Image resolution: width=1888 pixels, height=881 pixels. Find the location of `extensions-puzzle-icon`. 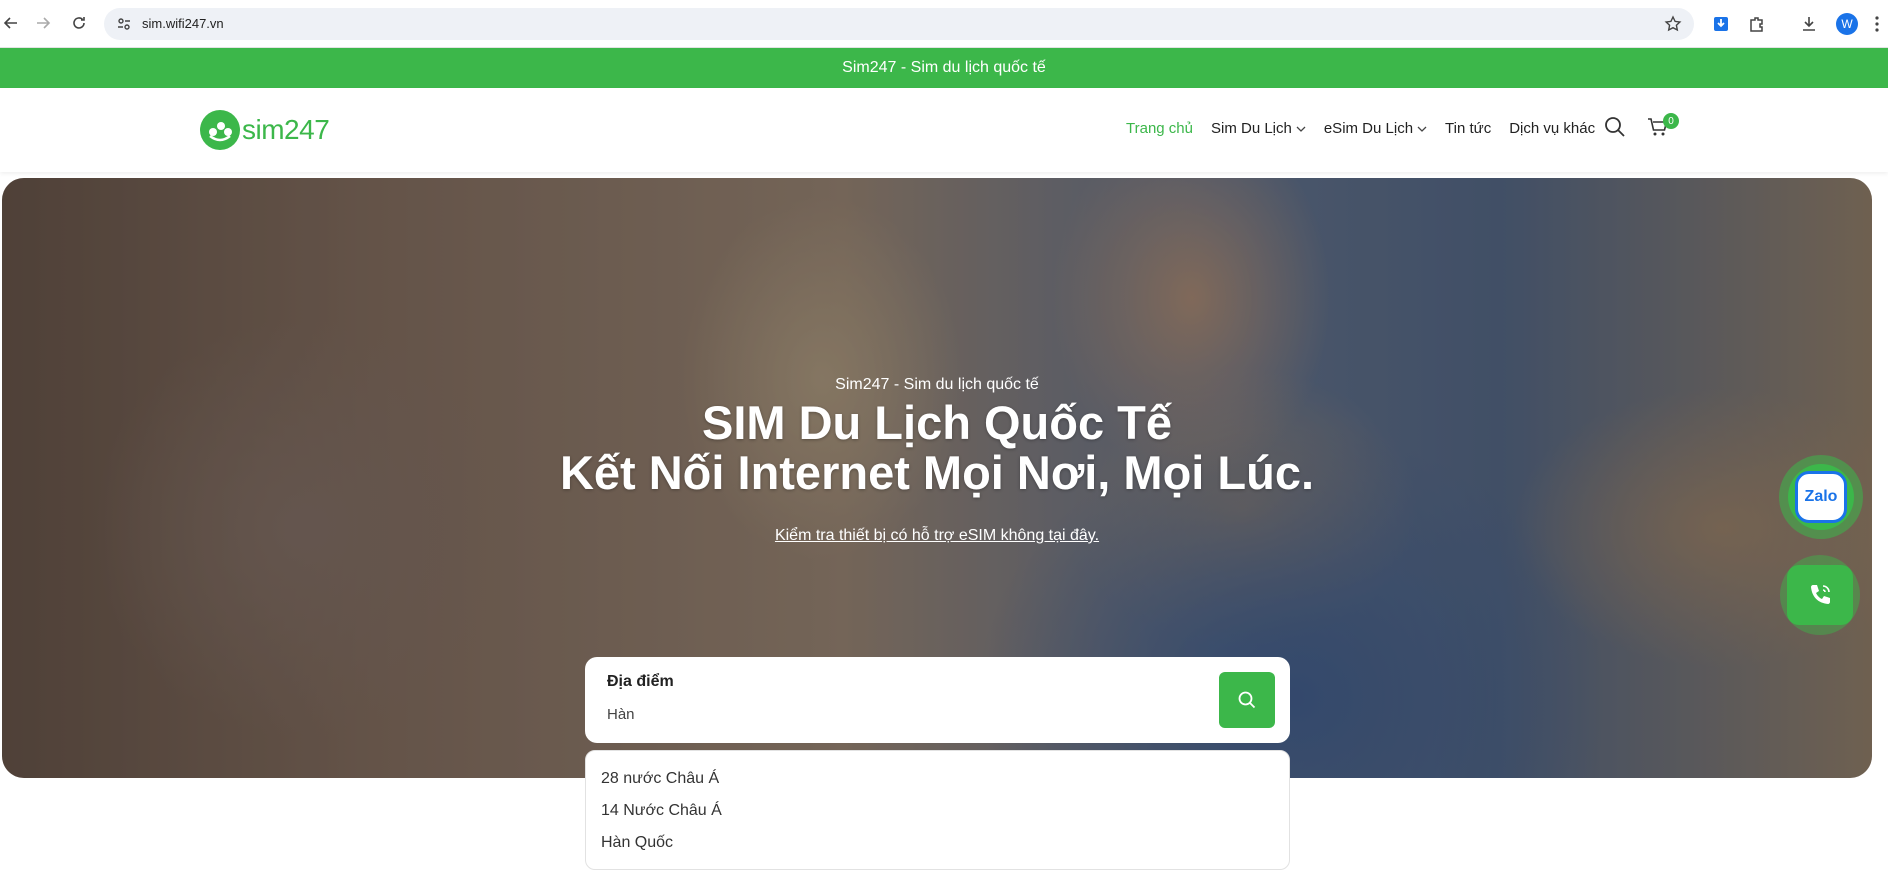

extensions-puzzle-icon is located at coordinates (1757, 24).